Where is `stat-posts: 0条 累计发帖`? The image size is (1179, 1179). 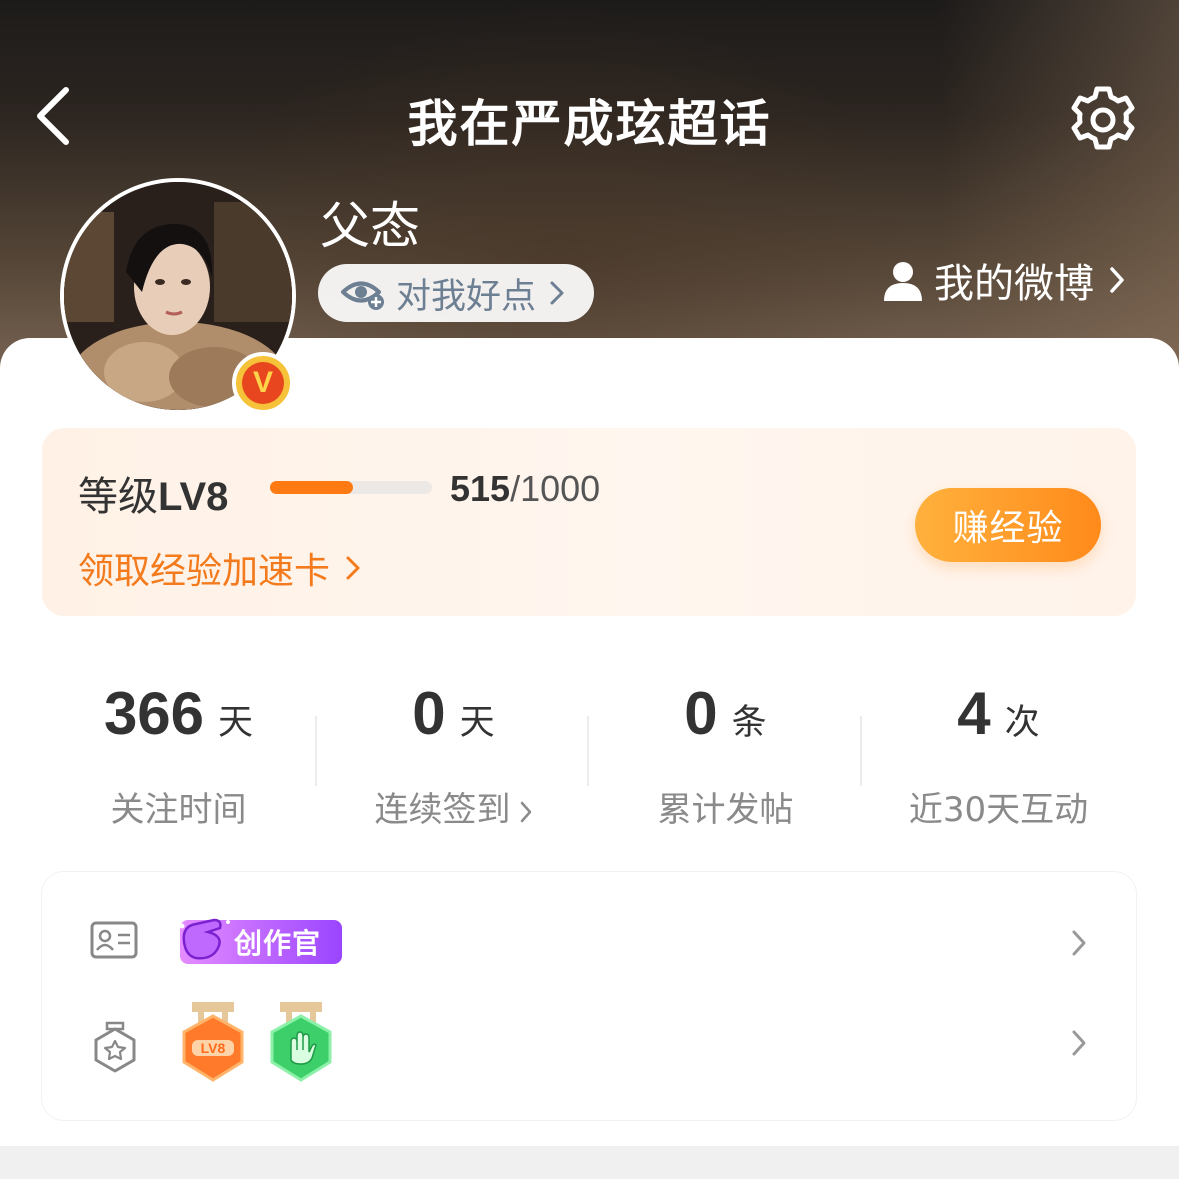
stat-posts: 0条 累计发帖 is located at coordinates (725, 738).